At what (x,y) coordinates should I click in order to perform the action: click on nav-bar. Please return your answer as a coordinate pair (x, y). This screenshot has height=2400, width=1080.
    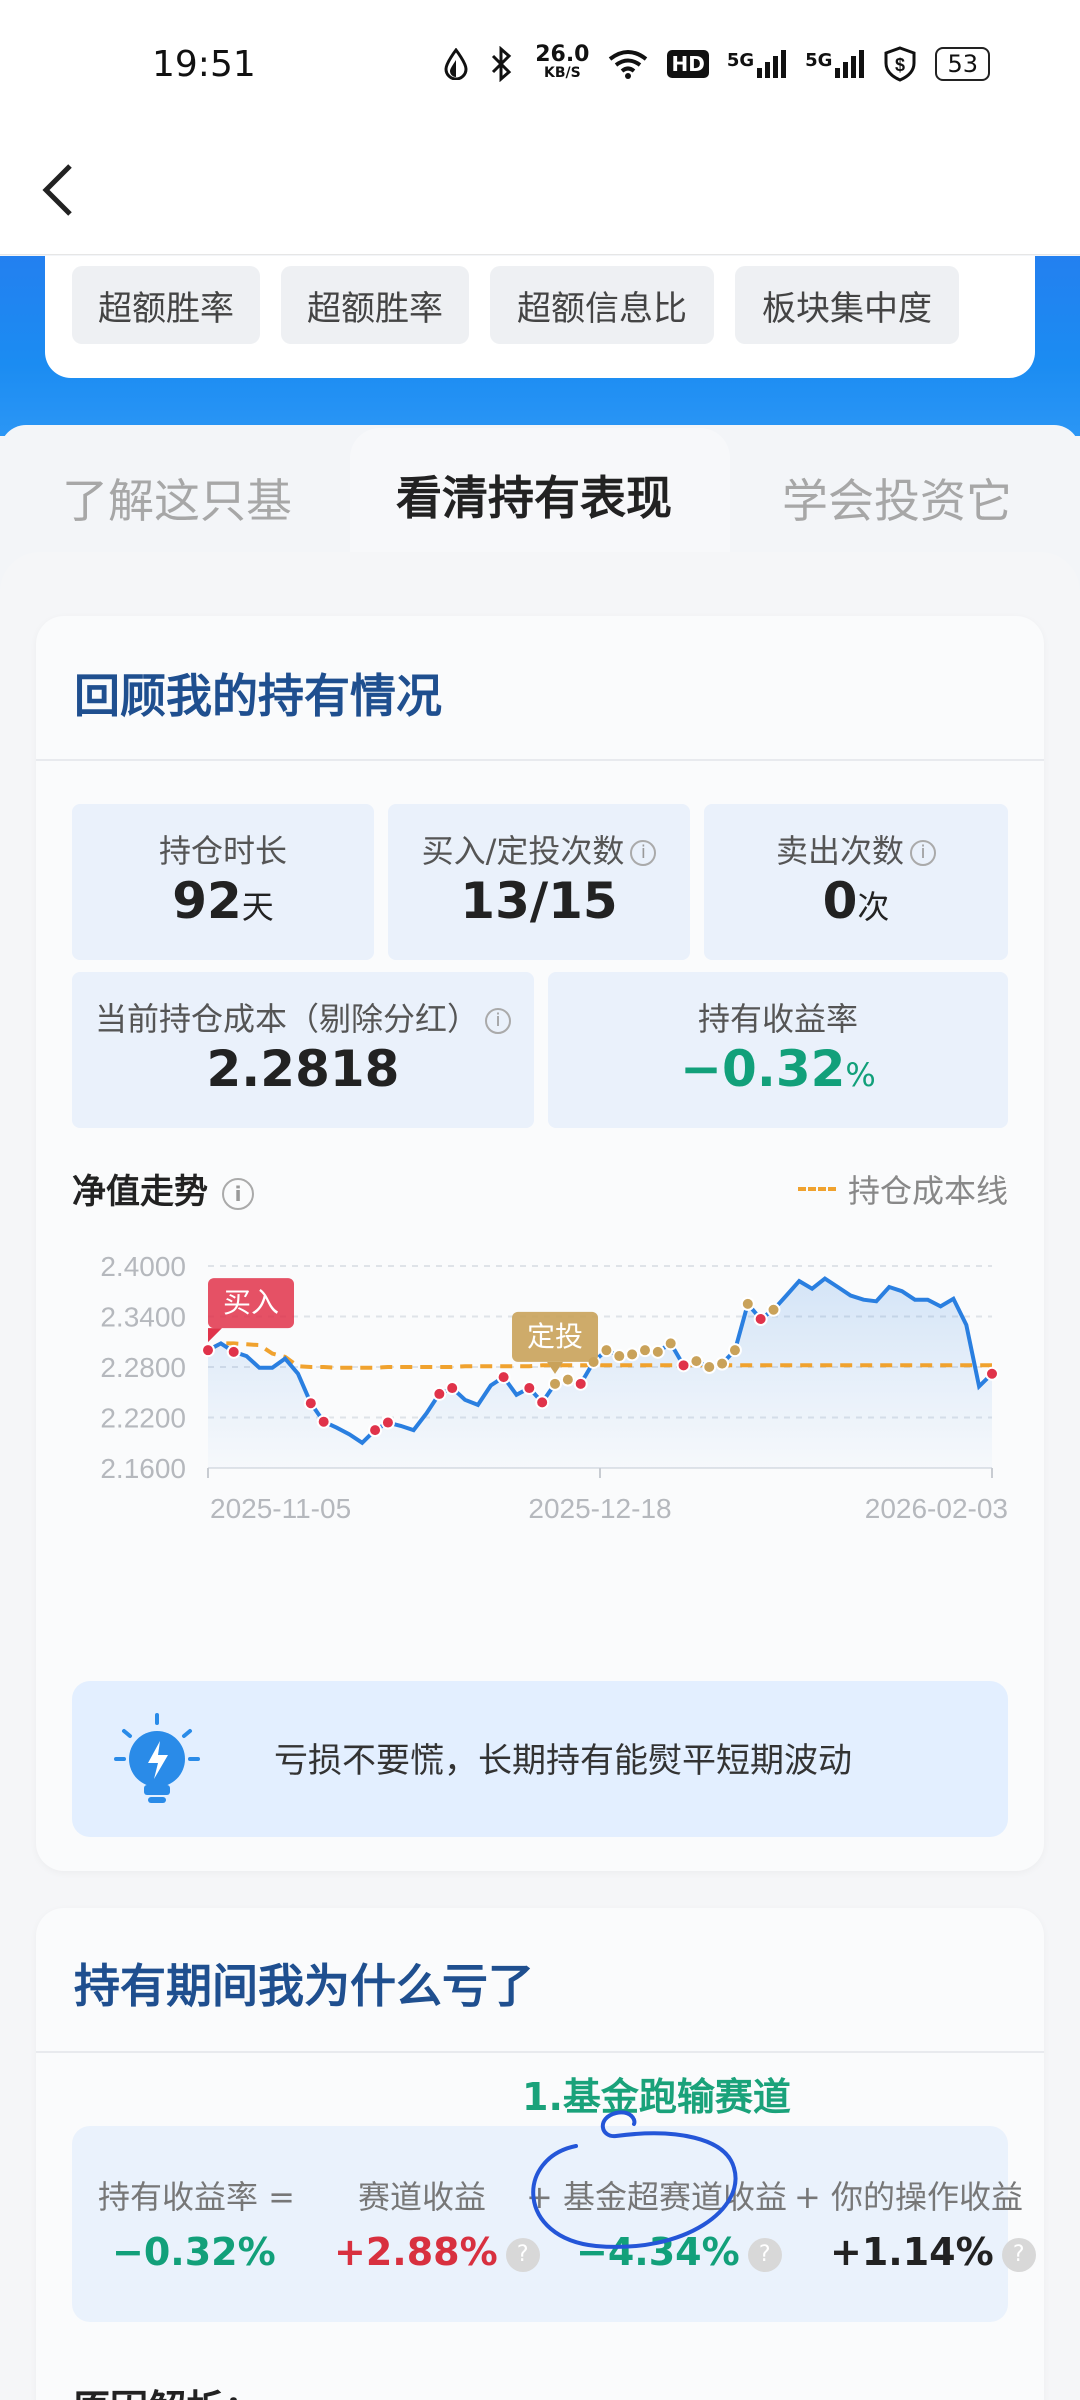
    Looking at the image, I should click on (540, 197).